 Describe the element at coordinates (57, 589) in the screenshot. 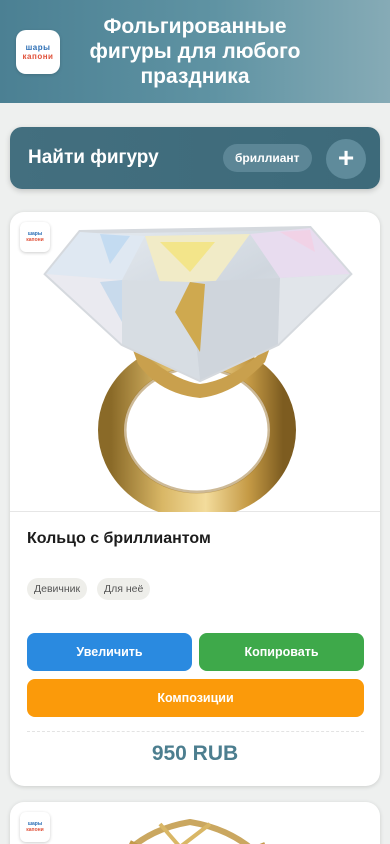

I see `tag-bachelorette: Девичник` at that location.